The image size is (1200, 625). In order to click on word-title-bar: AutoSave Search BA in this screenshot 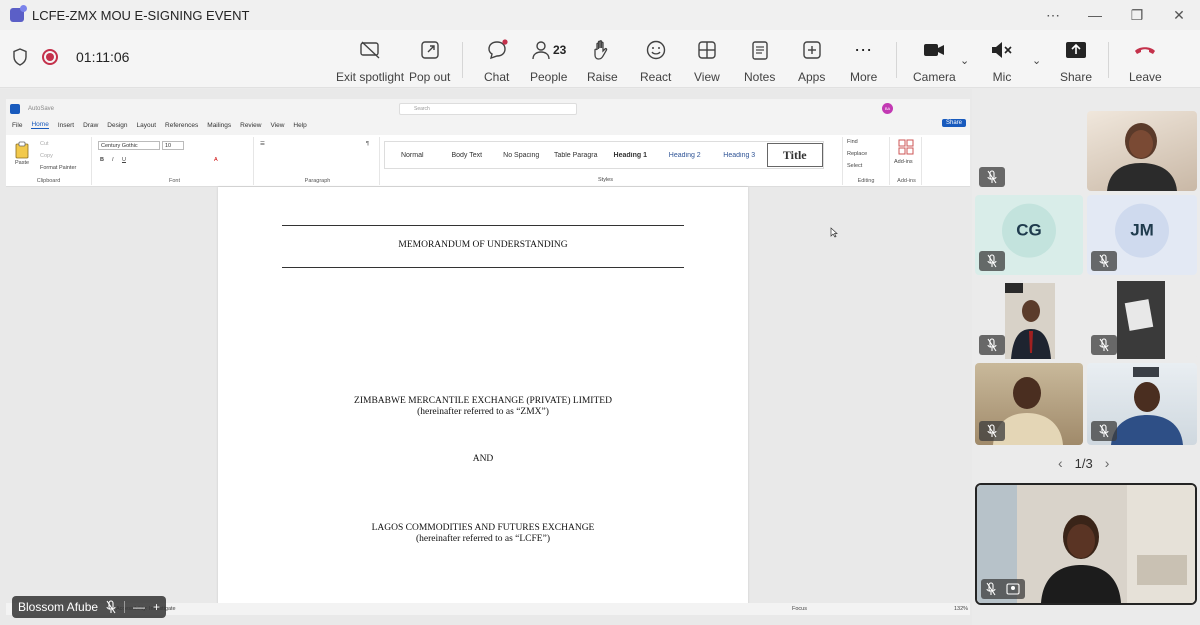, I will do `click(488, 109)`.